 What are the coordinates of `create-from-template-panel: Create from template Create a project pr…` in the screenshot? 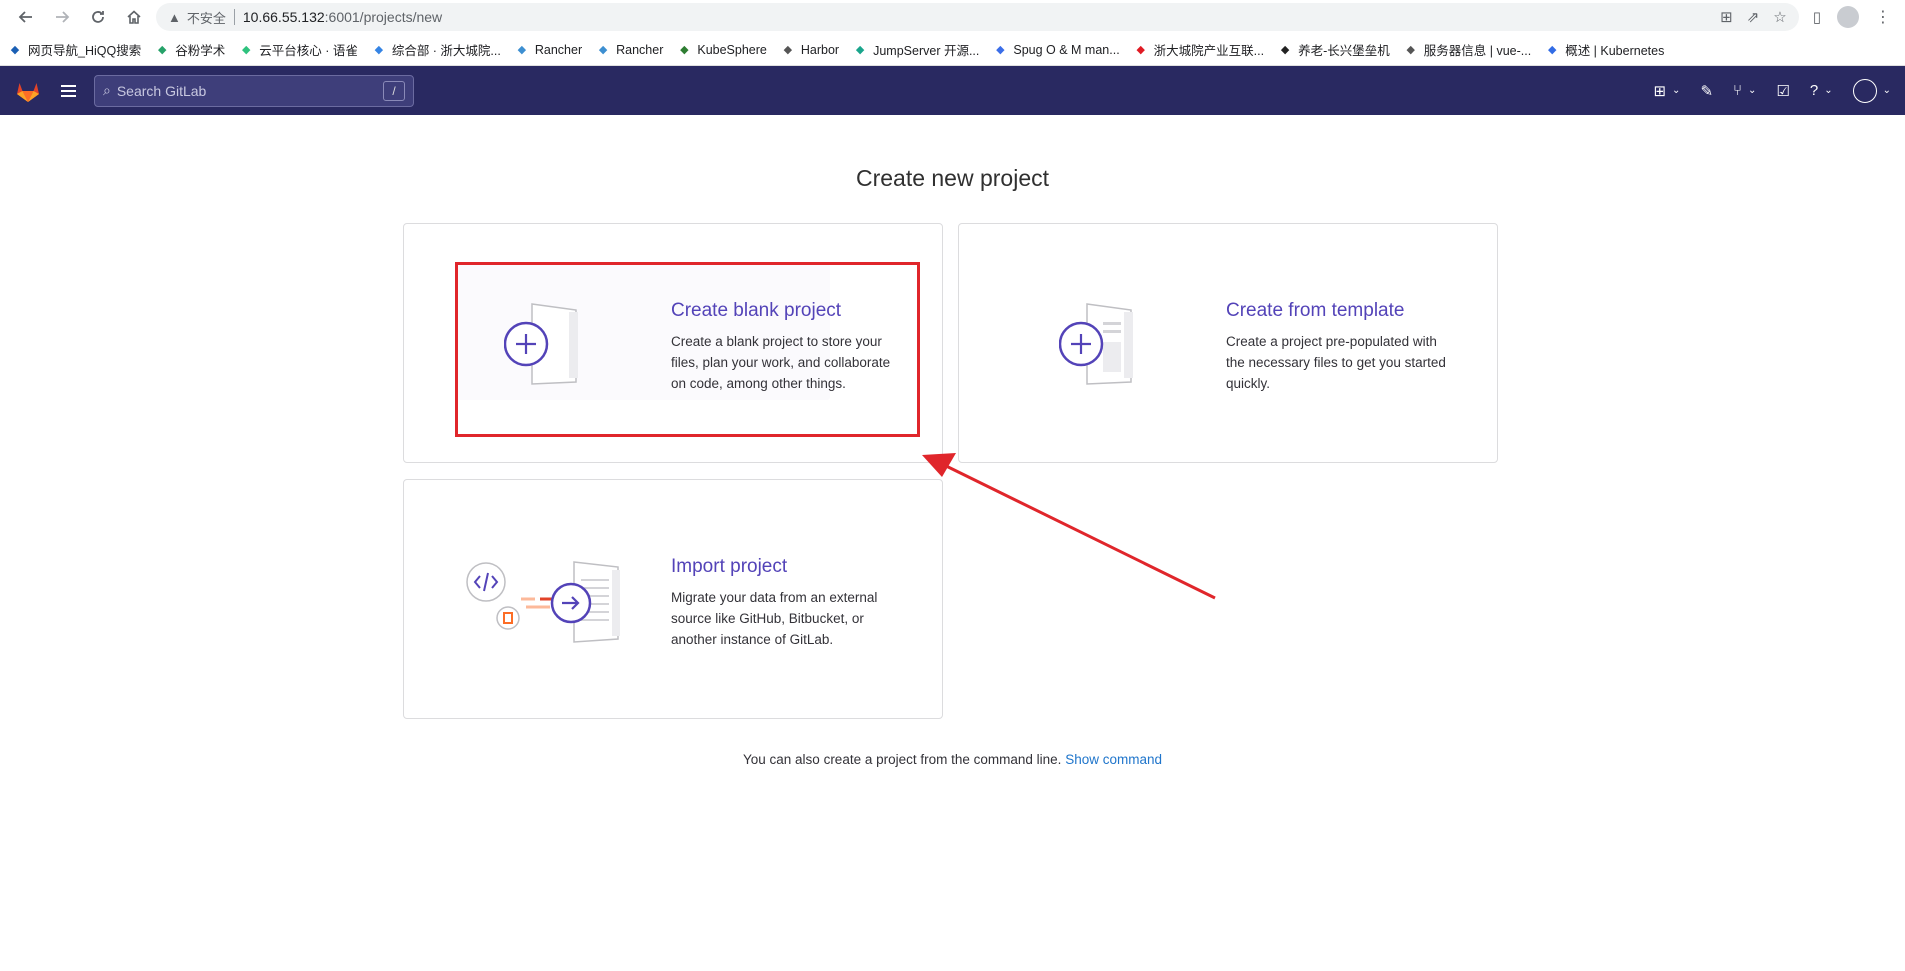 It's located at (1228, 343).